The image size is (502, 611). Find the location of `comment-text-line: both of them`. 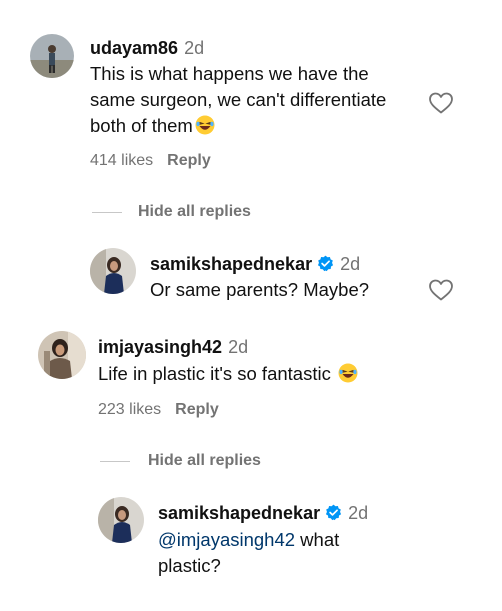

comment-text-line: both of them is located at coordinates (238, 126).